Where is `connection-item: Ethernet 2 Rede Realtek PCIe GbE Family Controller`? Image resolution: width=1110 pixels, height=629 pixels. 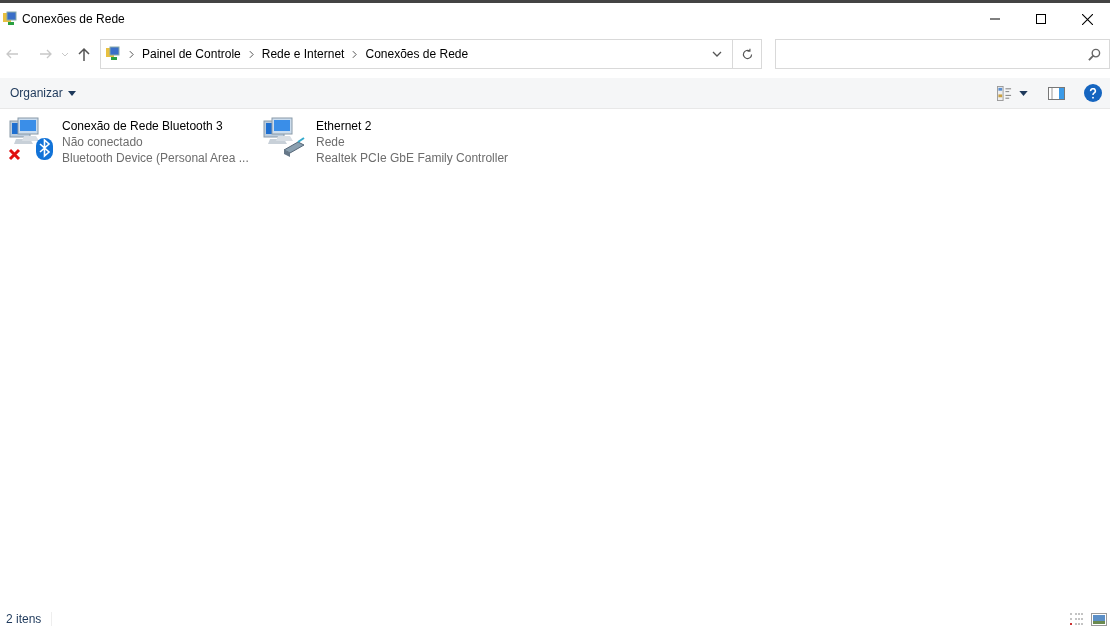 connection-item: Ethernet 2 Rede Realtek PCIe GbE Family Controller is located at coordinates (386, 141).